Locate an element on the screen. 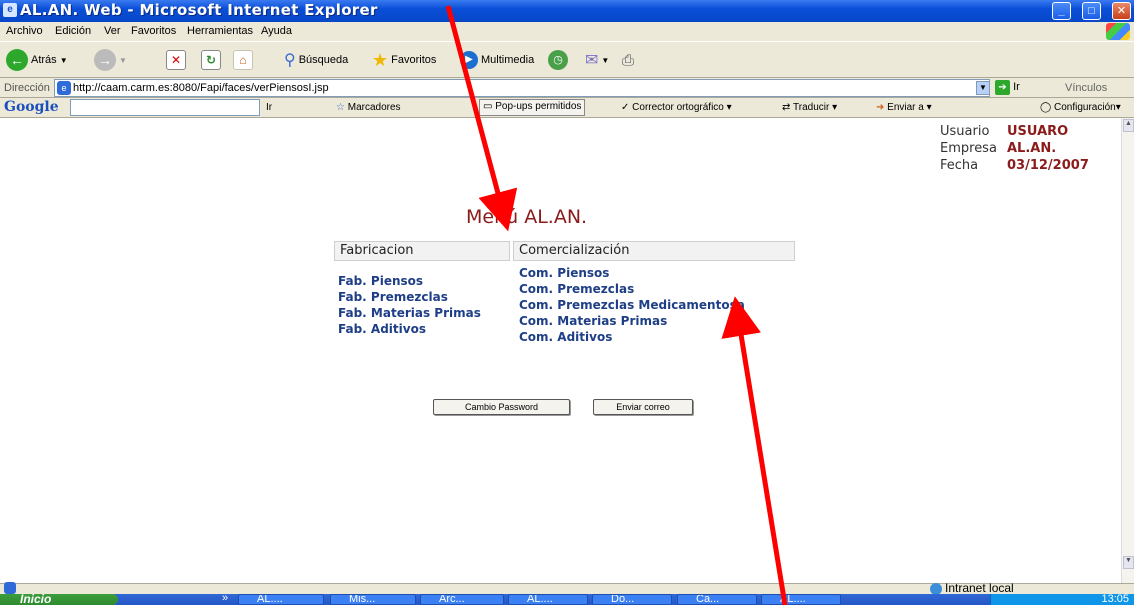 This screenshot has height=605, width=1134. menu-edicion: Edición is located at coordinates (73, 31).